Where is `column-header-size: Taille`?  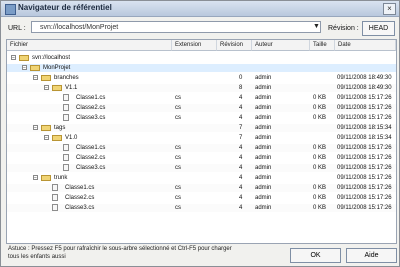 column-header-size: Taille is located at coordinates (322, 45).